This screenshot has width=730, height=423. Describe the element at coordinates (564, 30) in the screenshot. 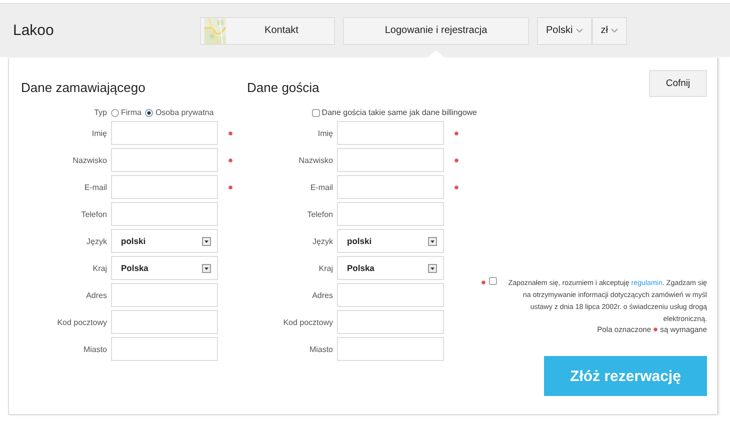

I see `dropdown-button: Polski` at that location.